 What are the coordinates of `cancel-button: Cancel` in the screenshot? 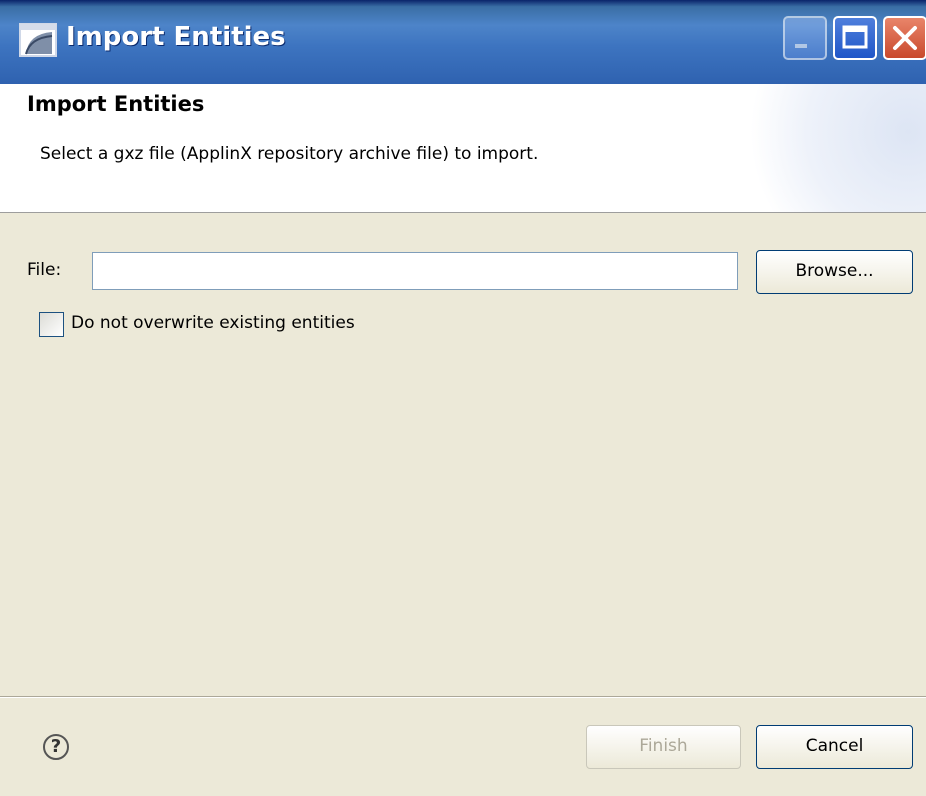 It's located at (834, 747).